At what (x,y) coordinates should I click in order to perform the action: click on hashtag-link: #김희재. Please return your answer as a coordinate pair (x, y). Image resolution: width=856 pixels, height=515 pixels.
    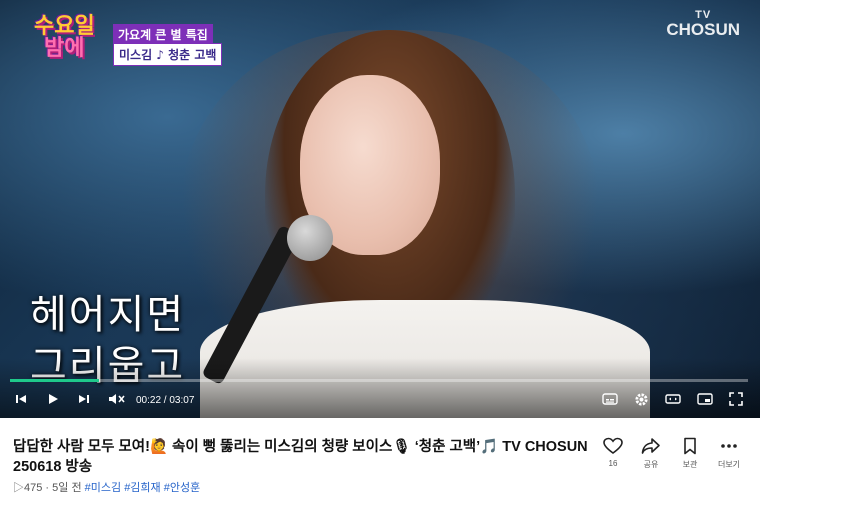
    Looking at the image, I should click on (142, 488).